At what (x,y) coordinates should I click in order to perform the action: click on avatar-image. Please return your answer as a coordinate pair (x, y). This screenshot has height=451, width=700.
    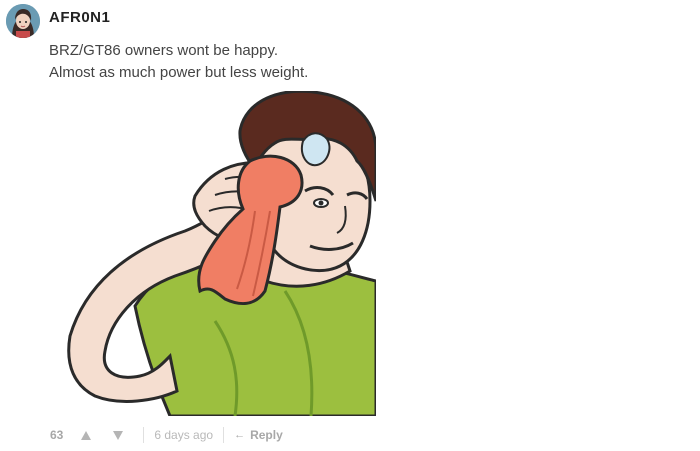
    Looking at the image, I should click on (23, 21).